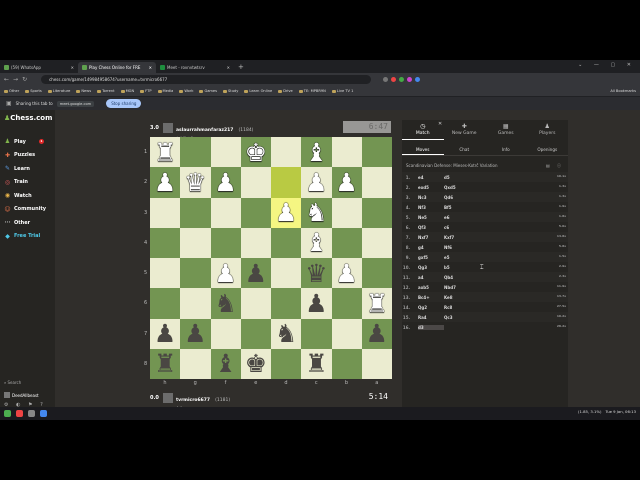 The height and width of the screenshot is (480, 640). Describe the element at coordinates (431, 277) in the screenshot. I see `white-move: a4` at that location.